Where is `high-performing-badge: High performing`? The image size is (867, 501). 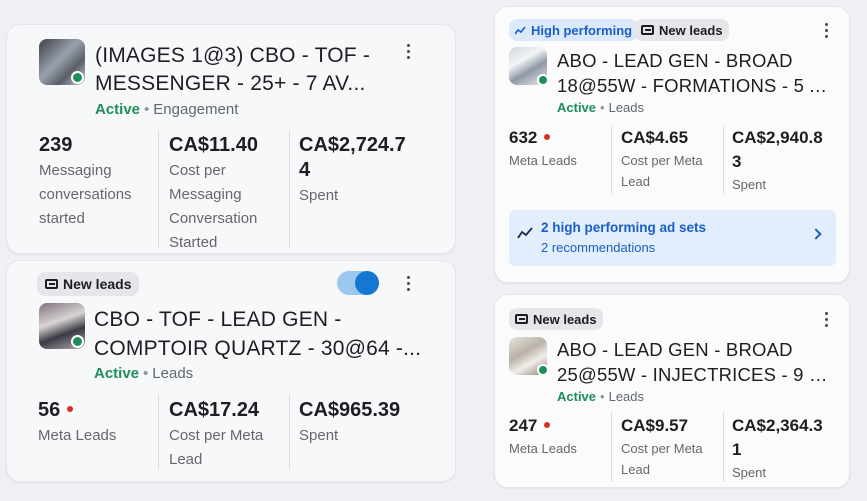 high-performing-badge: High performing is located at coordinates (574, 30).